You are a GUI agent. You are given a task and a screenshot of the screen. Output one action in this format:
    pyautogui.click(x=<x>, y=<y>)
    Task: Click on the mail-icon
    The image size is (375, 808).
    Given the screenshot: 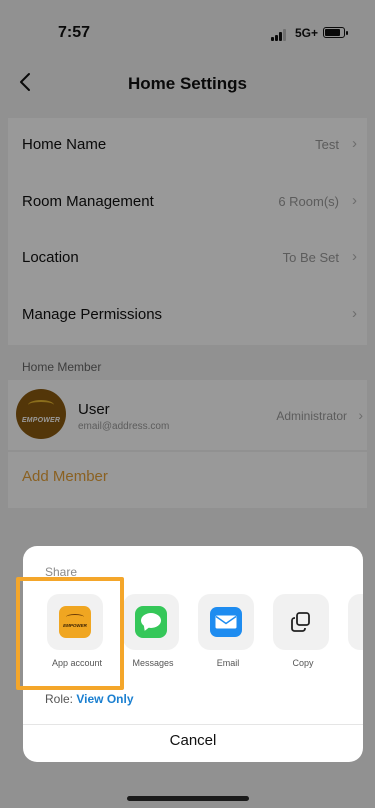 What is the action you would take?
    pyautogui.click(x=226, y=622)
    